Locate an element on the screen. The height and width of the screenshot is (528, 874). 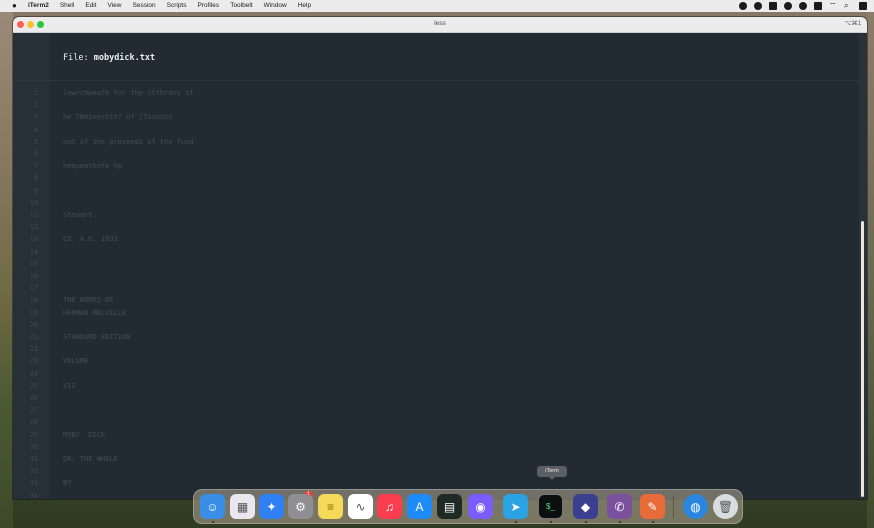
line-number: 33 is located at coordinates (33, 483).